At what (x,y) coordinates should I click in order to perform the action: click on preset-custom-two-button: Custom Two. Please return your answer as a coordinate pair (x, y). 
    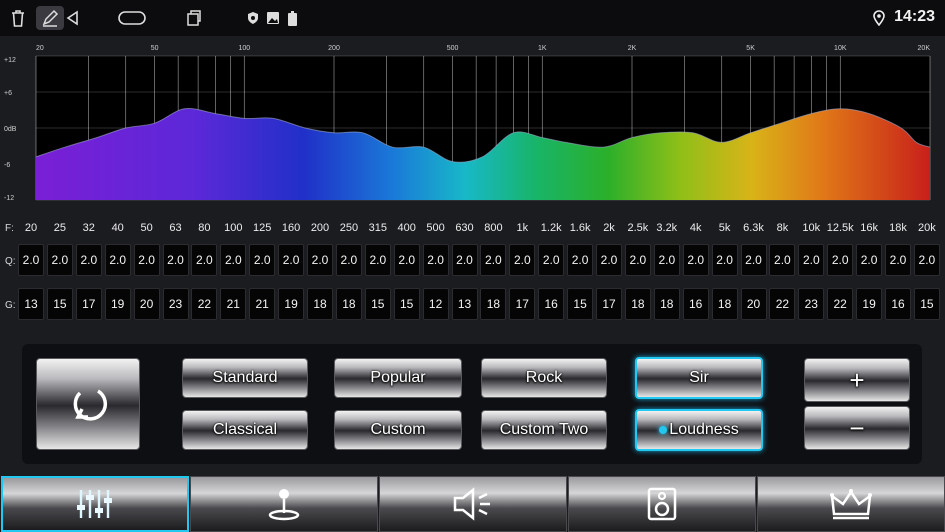
    Looking at the image, I should click on (544, 430).